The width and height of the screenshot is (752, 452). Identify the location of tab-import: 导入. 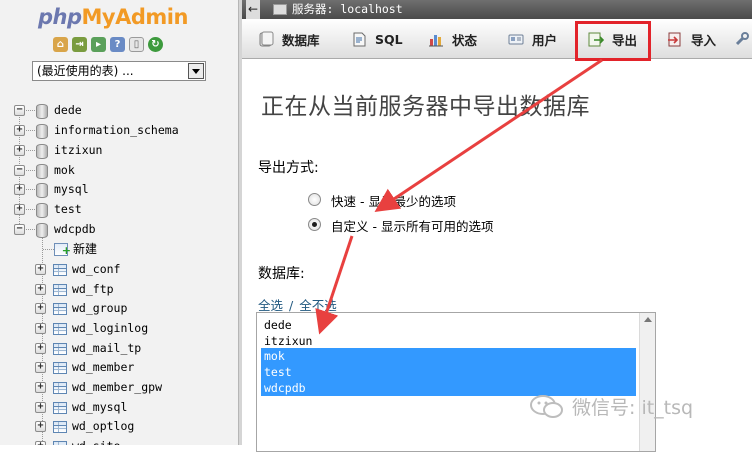
(691, 39).